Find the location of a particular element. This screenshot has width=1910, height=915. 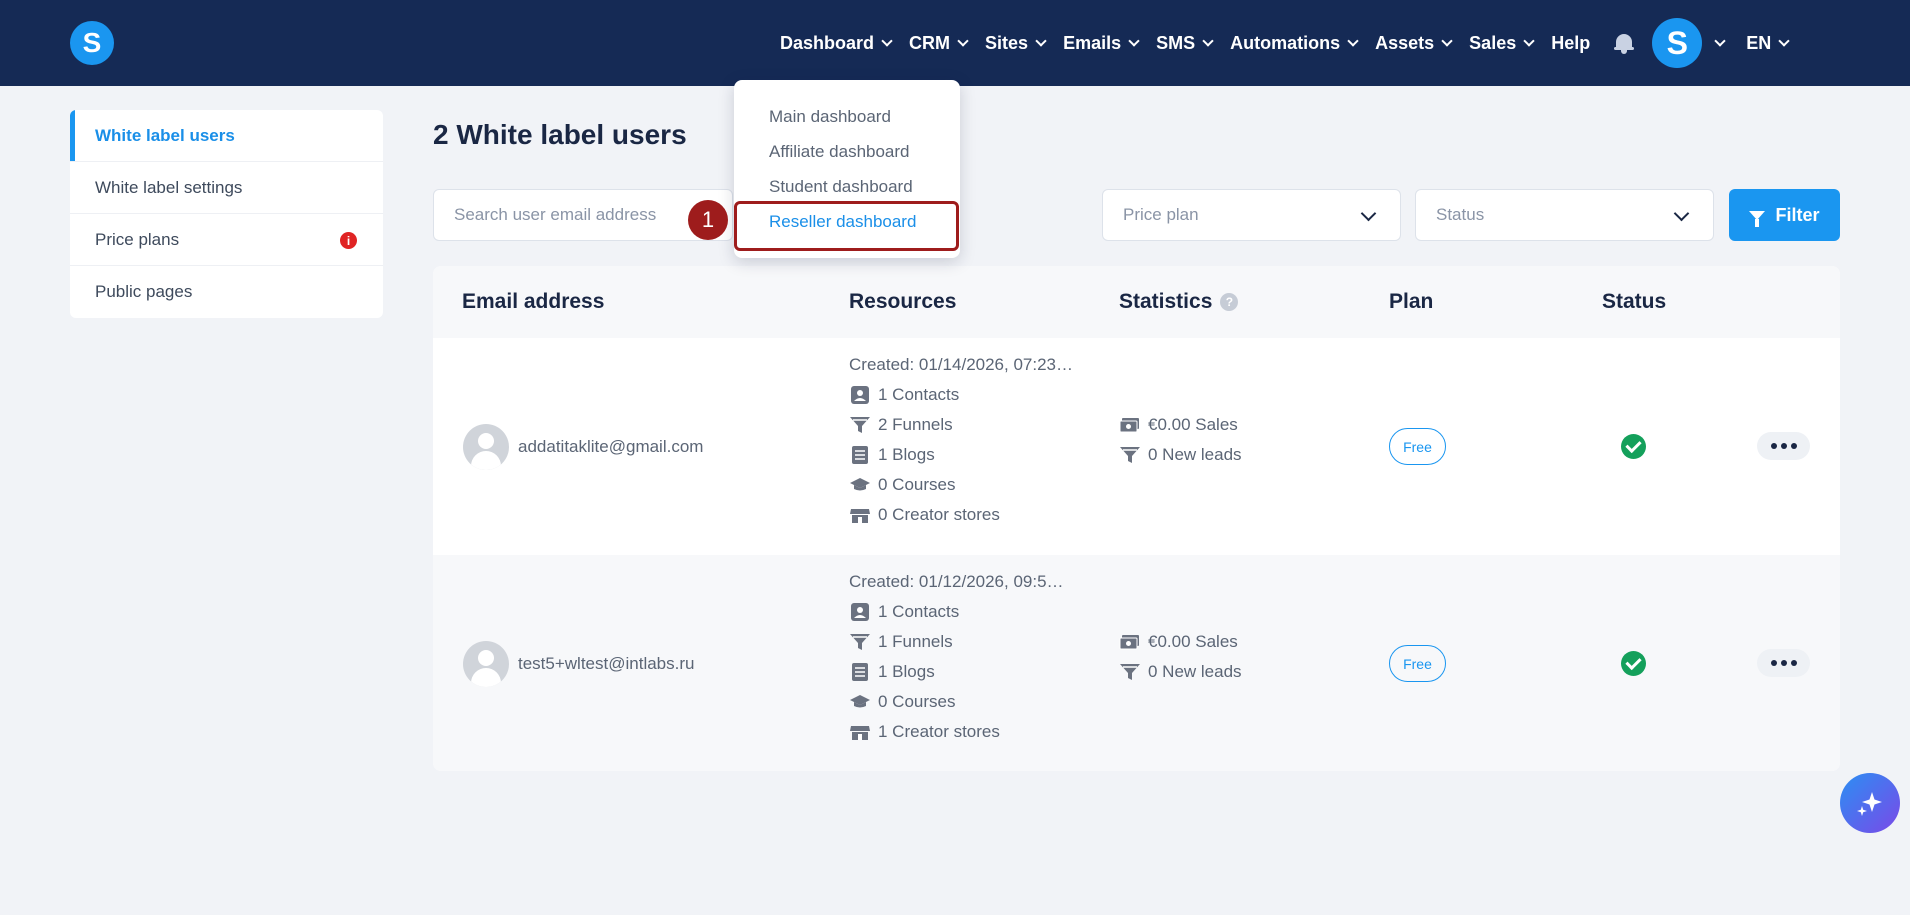

user-avatar: S is located at coordinates (1677, 43).